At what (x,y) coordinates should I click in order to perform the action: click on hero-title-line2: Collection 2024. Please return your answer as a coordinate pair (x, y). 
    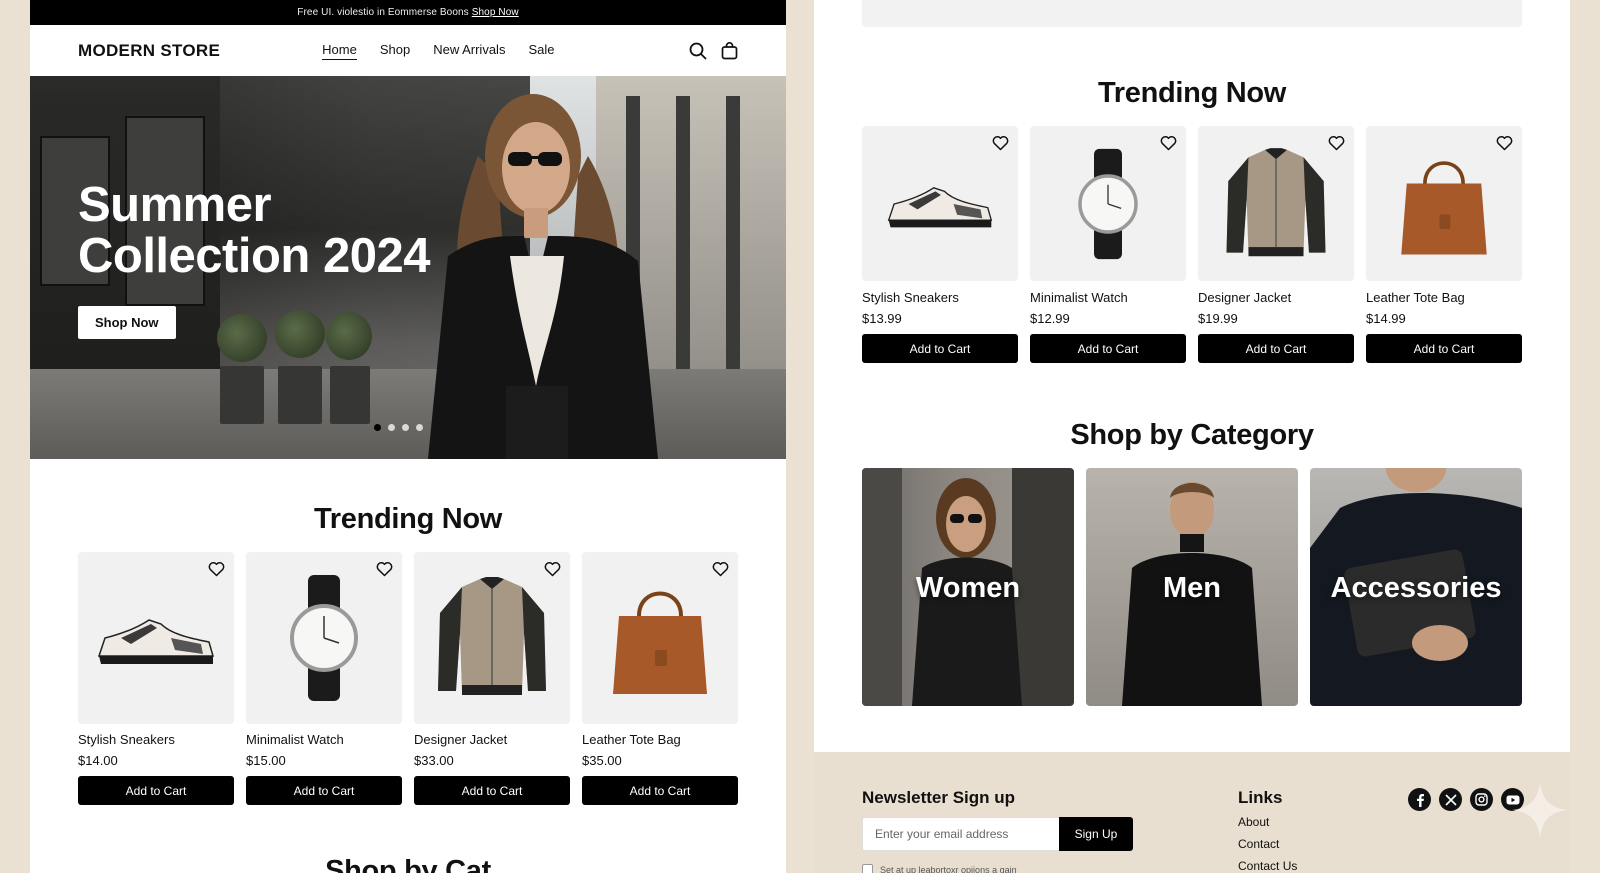
    Looking at the image, I should click on (254, 256).